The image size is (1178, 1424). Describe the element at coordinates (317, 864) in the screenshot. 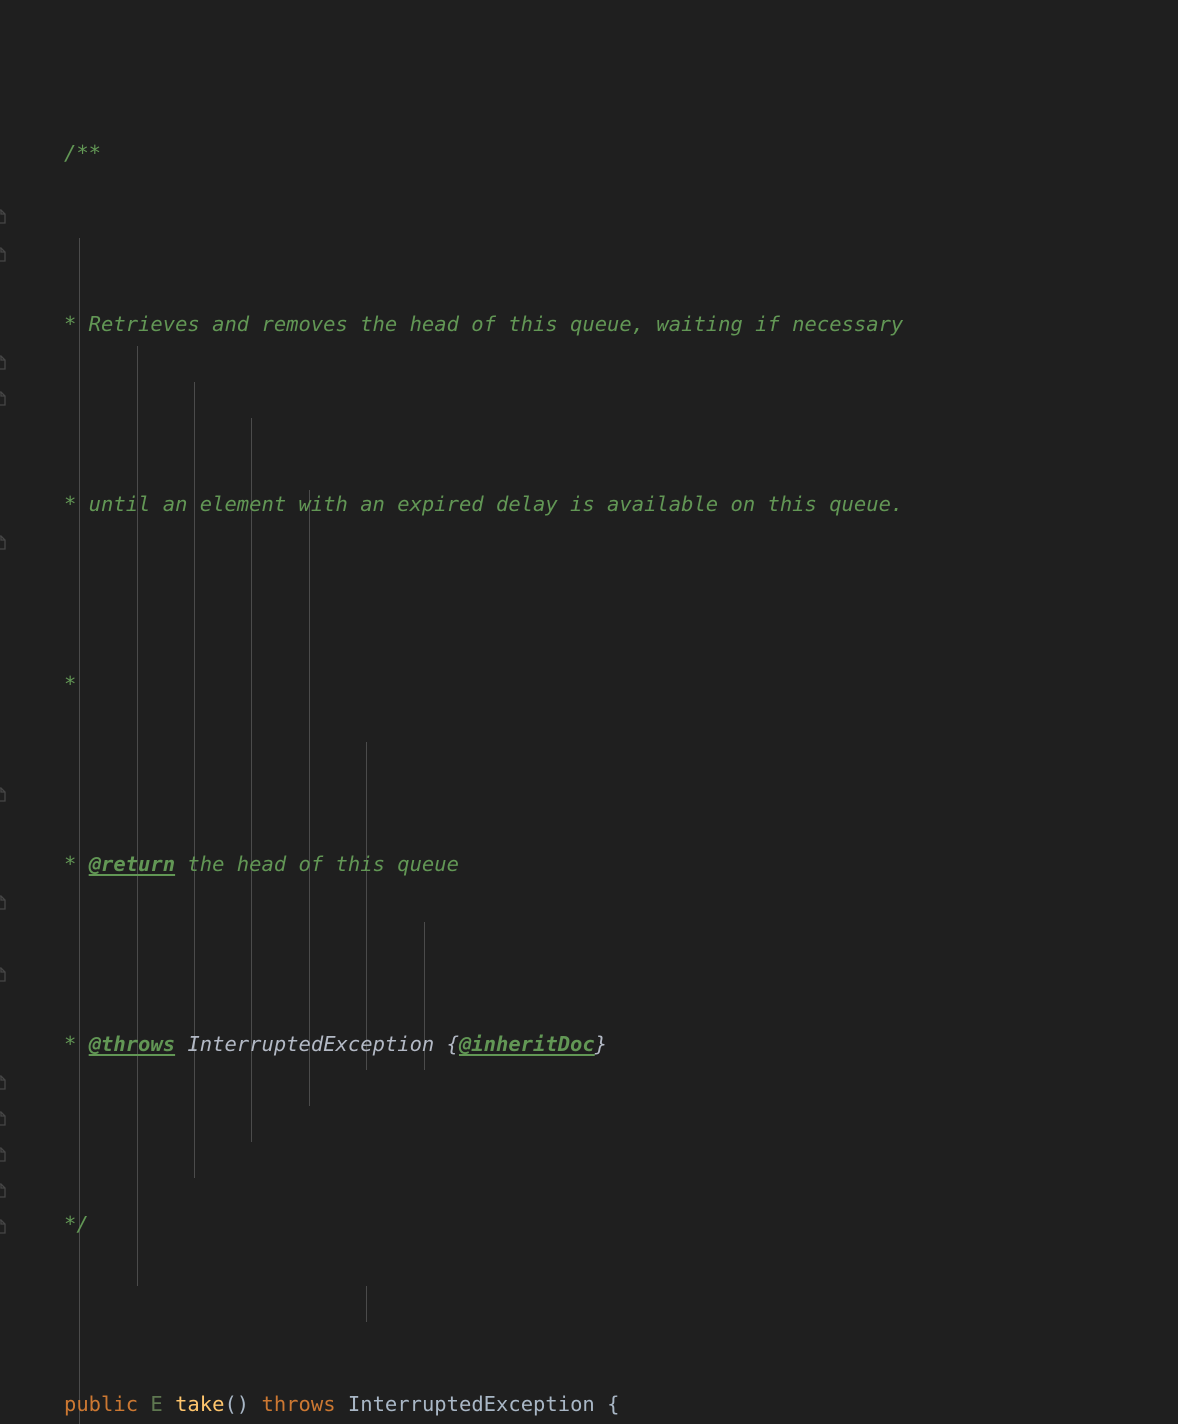

I see `javadoc-return-text: the head of this queue` at that location.